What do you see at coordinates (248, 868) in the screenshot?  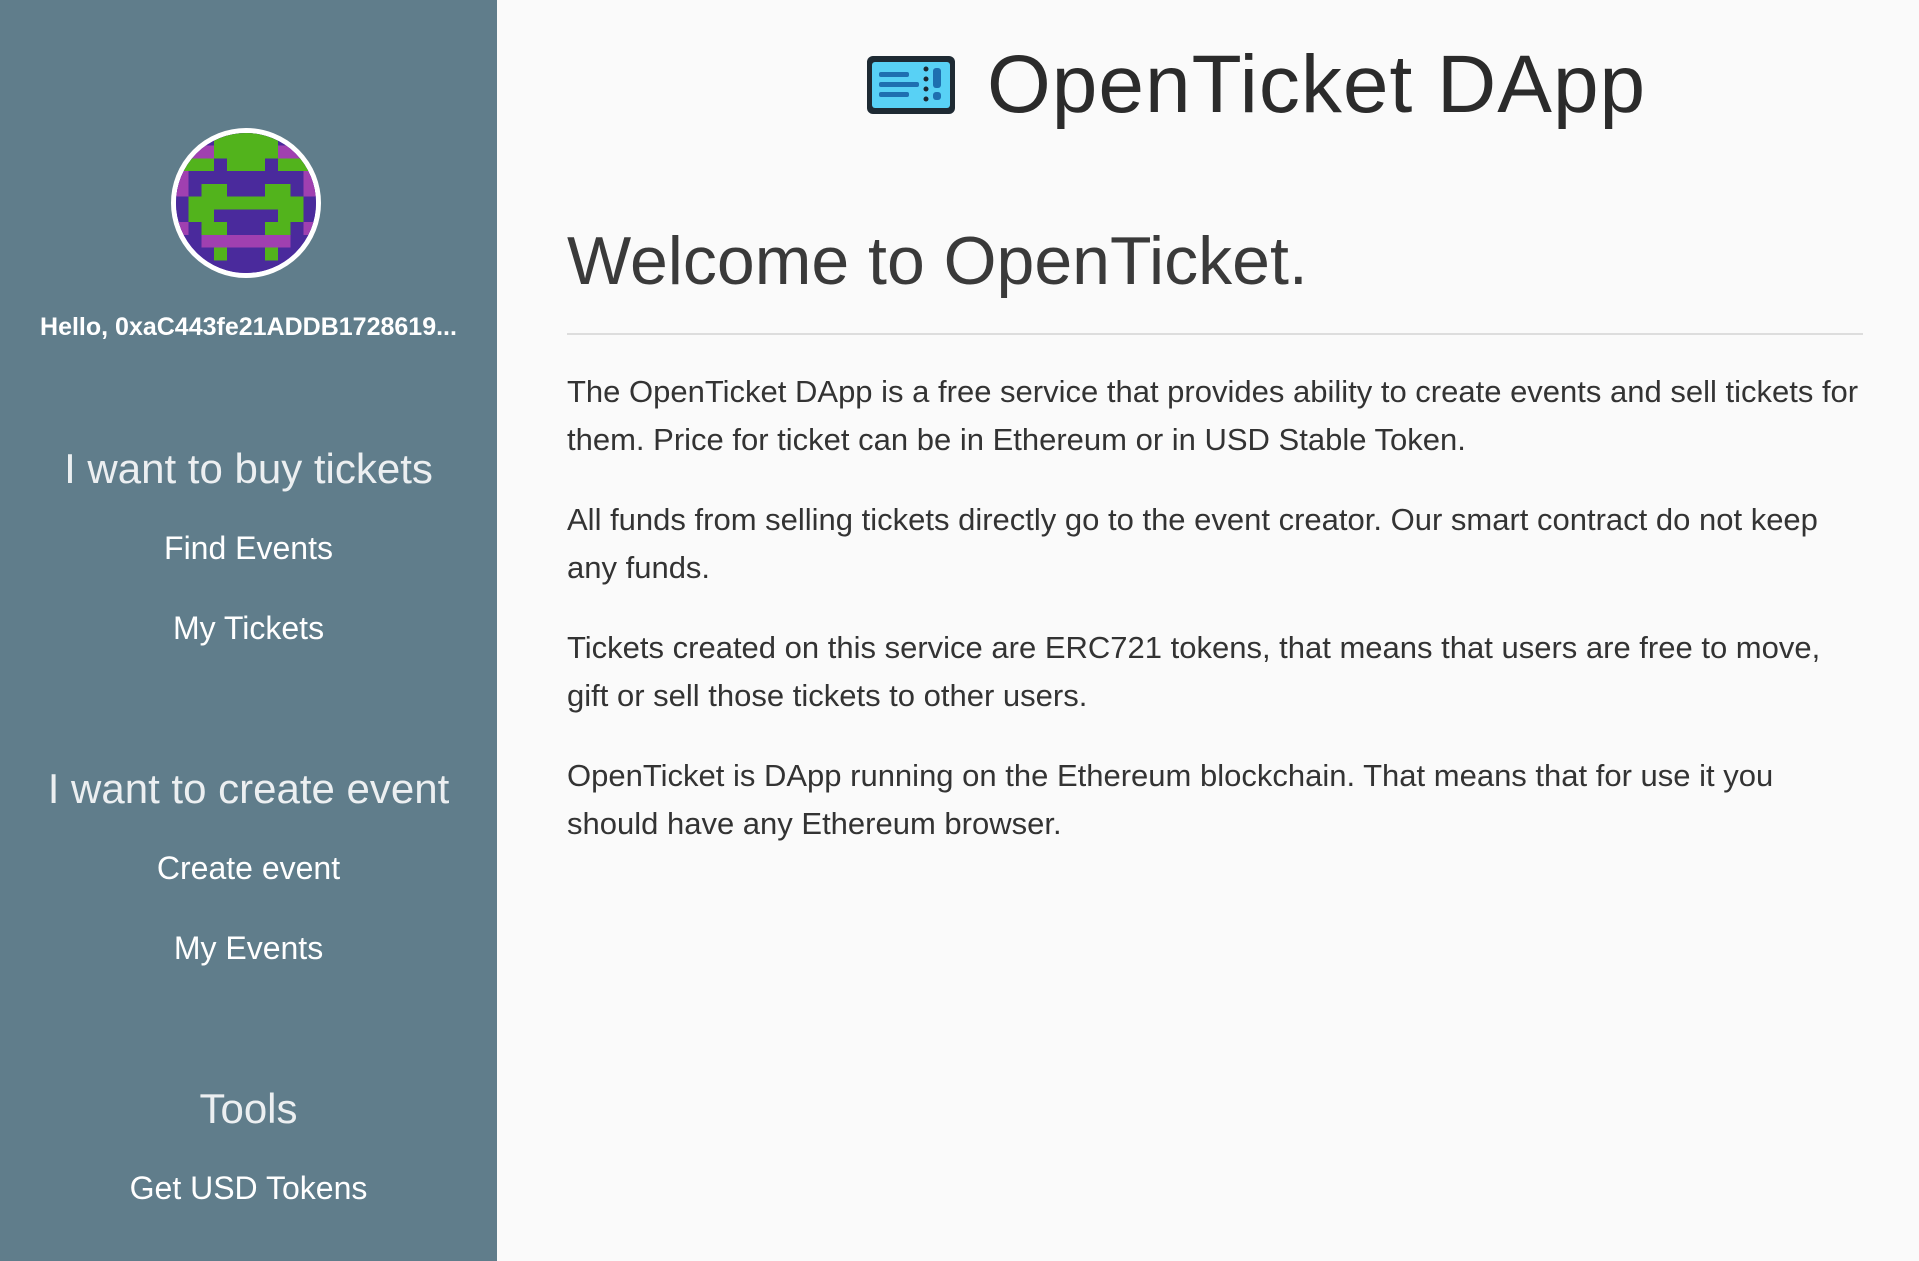 I see `create-event-link: Create event` at bounding box center [248, 868].